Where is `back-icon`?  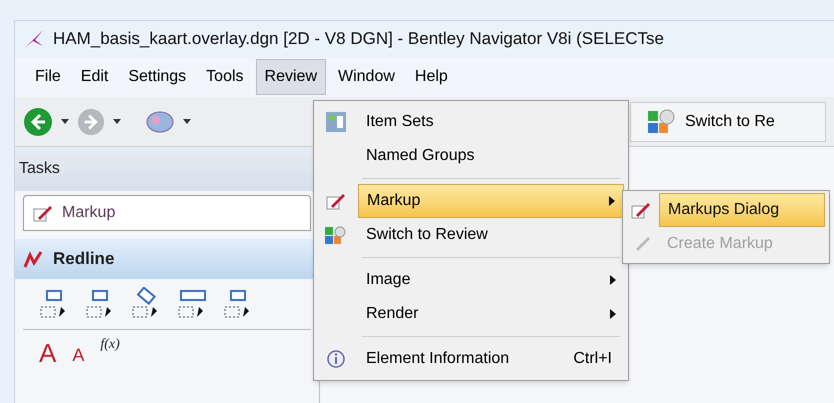 back-icon is located at coordinates (38, 121).